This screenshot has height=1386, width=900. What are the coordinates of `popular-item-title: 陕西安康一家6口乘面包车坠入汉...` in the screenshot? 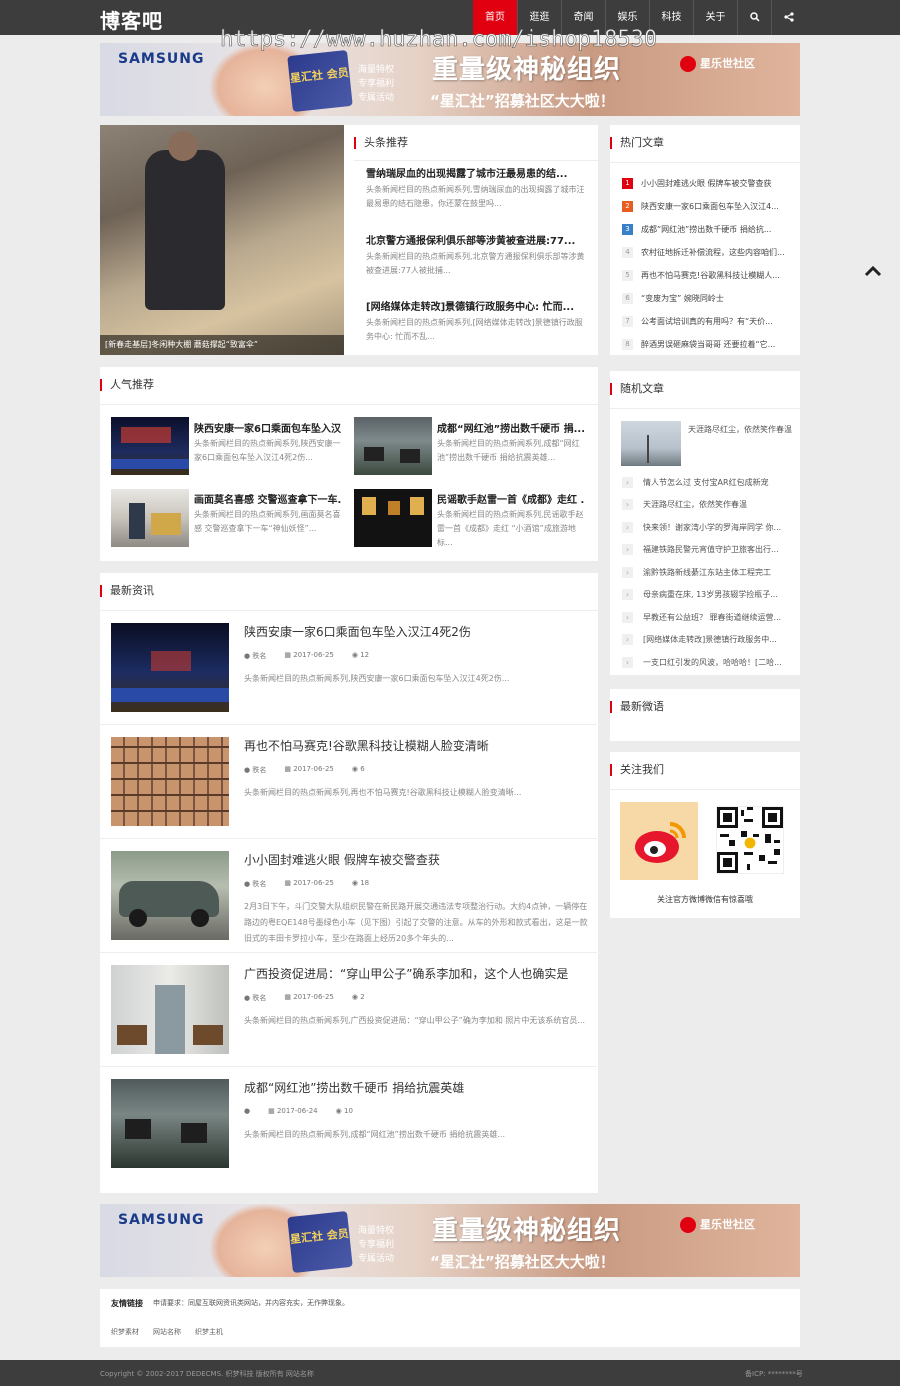 It's located at (268, 427).